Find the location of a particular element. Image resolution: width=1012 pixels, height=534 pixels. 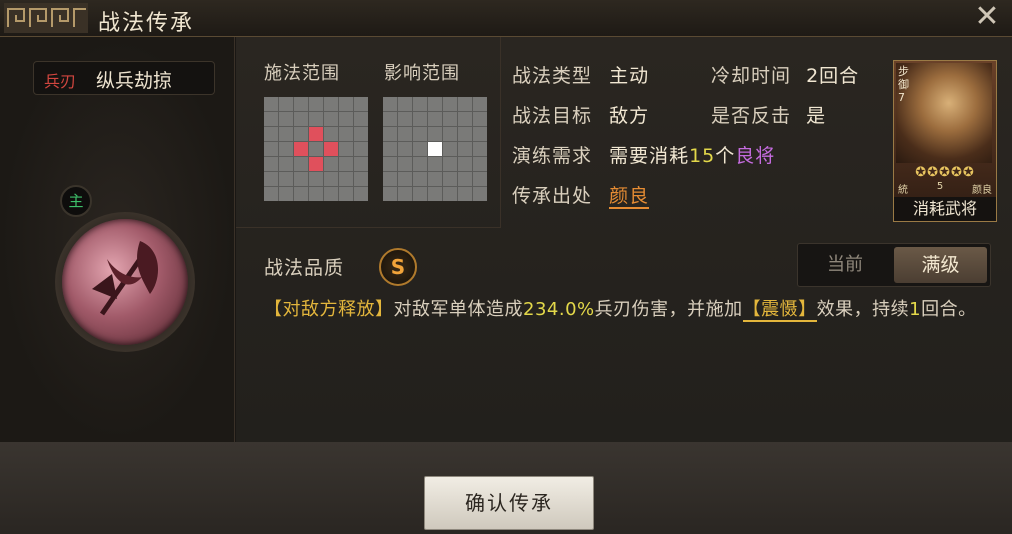

source-label: 传承出处 is located at coordinates (552, 196).